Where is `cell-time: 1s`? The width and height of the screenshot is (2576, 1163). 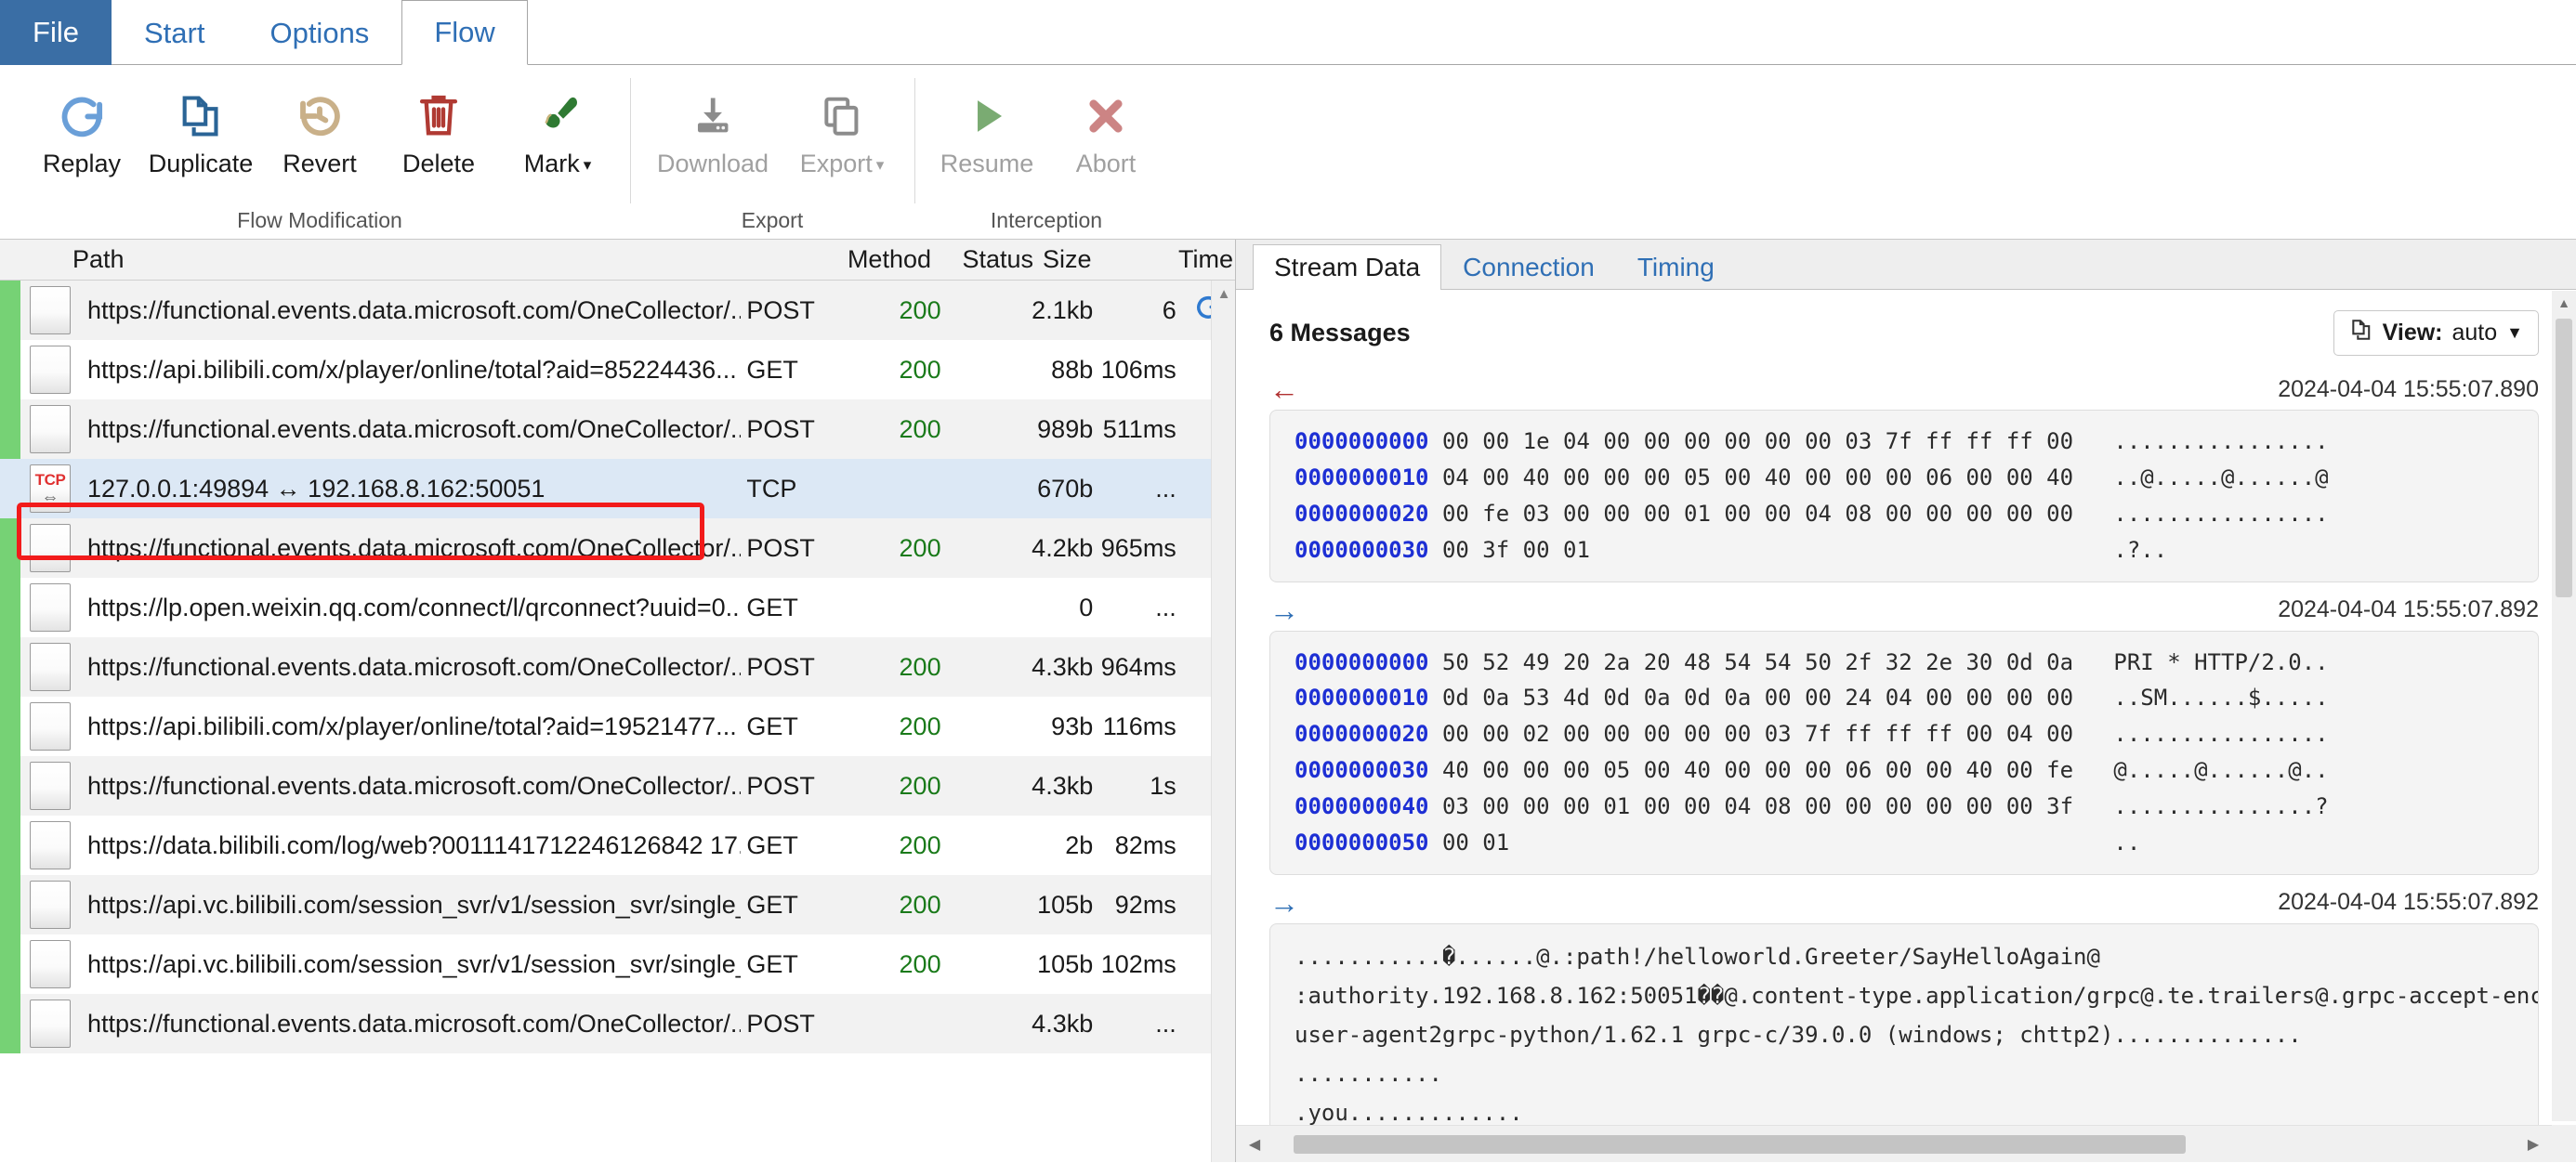 cell-time: 1s is located at coordinates (1163, 785).